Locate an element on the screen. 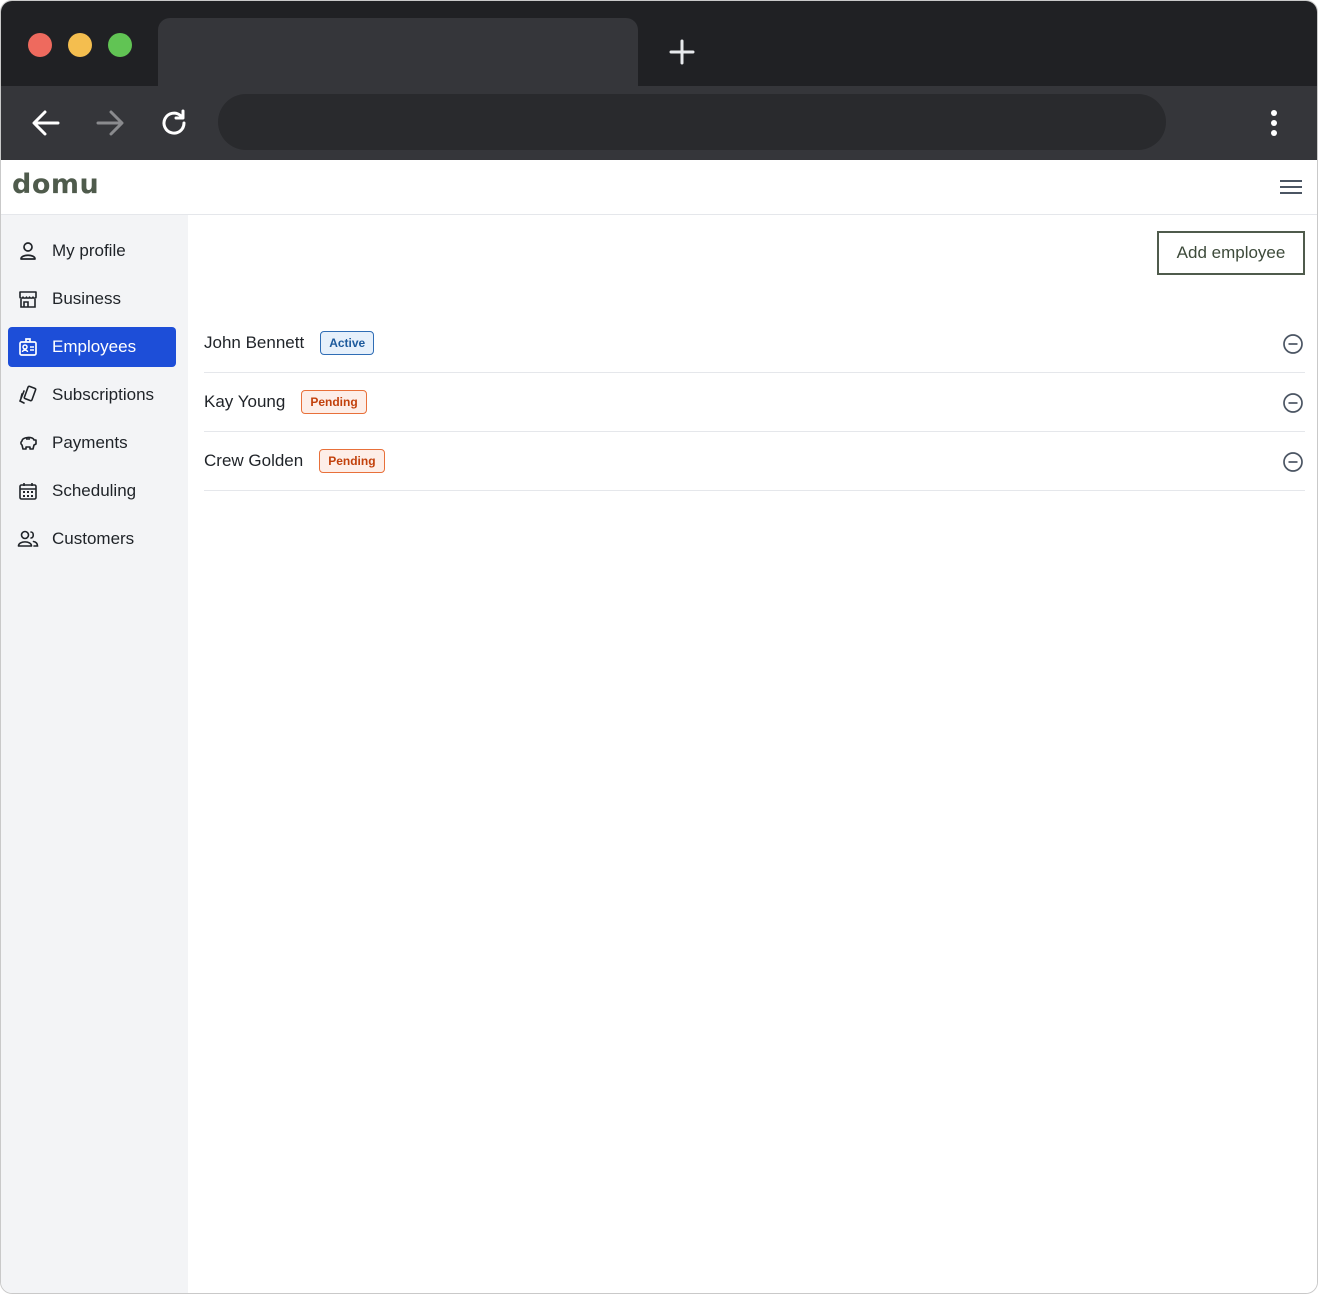 This screenshot has width=1318, height=1294. back-button is located at coordinates (46, 123).